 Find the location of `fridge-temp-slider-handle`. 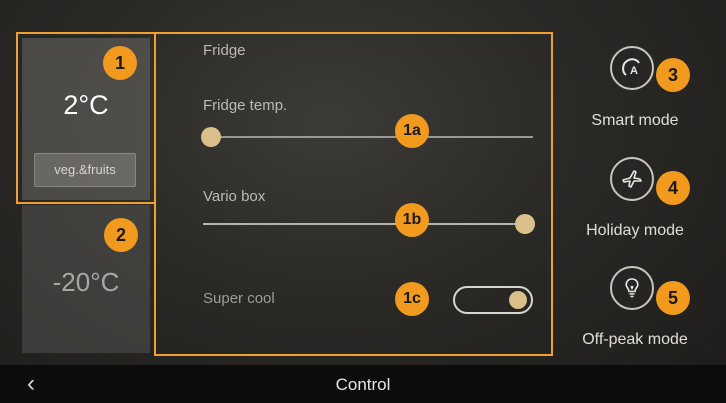

fridge-temp-slider-handle is located at coordinates (211, 137).